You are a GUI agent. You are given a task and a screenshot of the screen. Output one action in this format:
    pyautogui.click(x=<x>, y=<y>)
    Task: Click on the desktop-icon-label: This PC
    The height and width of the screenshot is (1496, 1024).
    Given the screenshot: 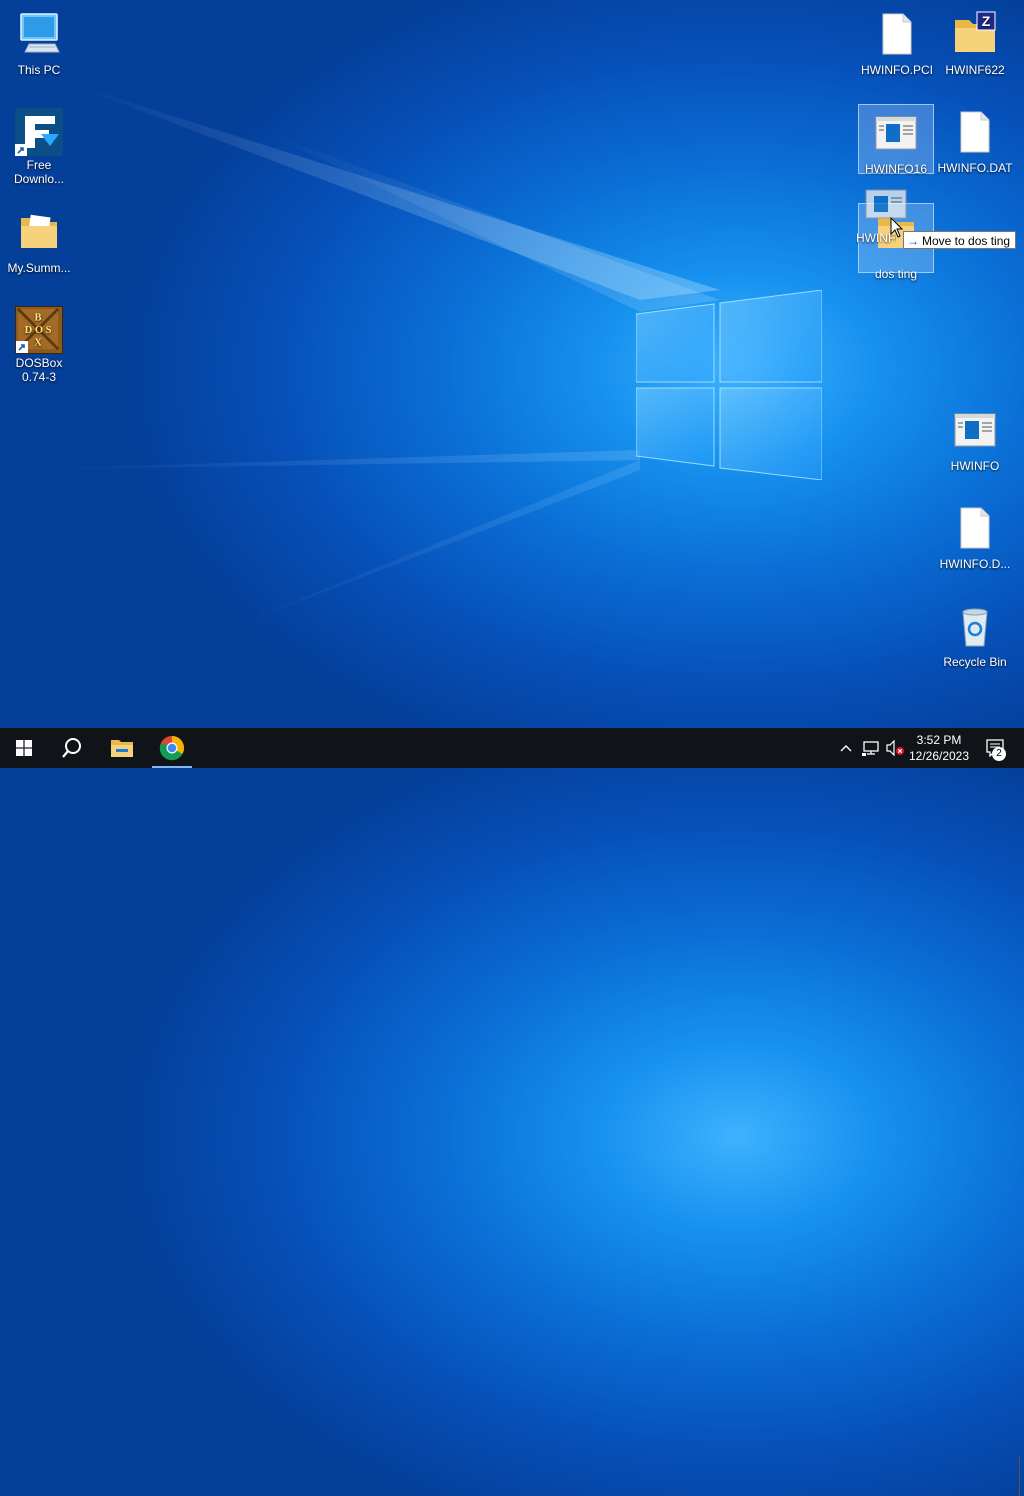 What is the action you would take?
    pyautogui.click(x=39, y=70)
    